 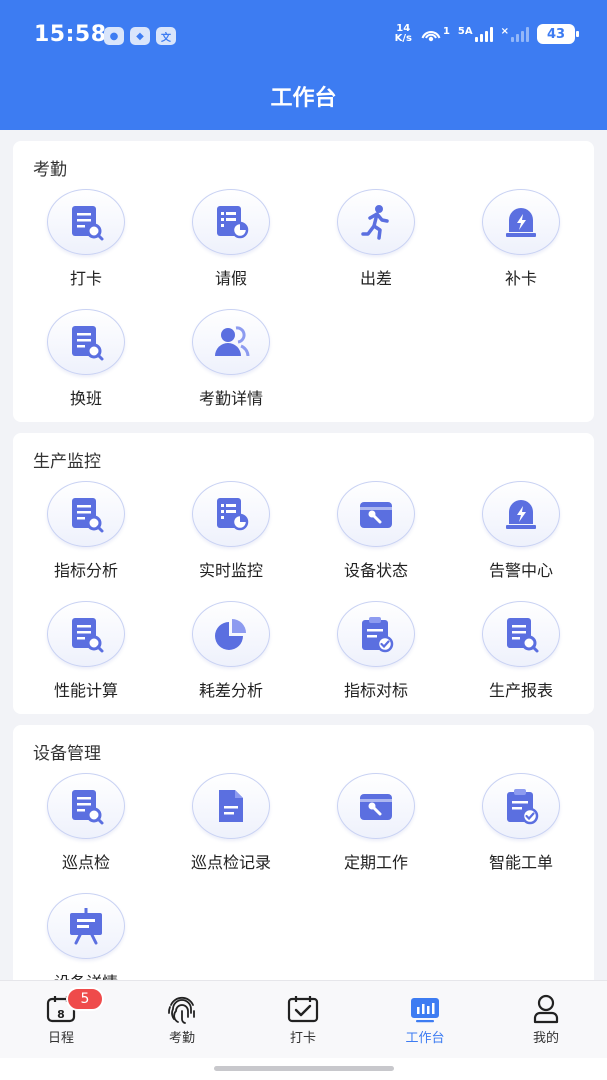 I want to click on users-icon, so click(x=231, y=342).